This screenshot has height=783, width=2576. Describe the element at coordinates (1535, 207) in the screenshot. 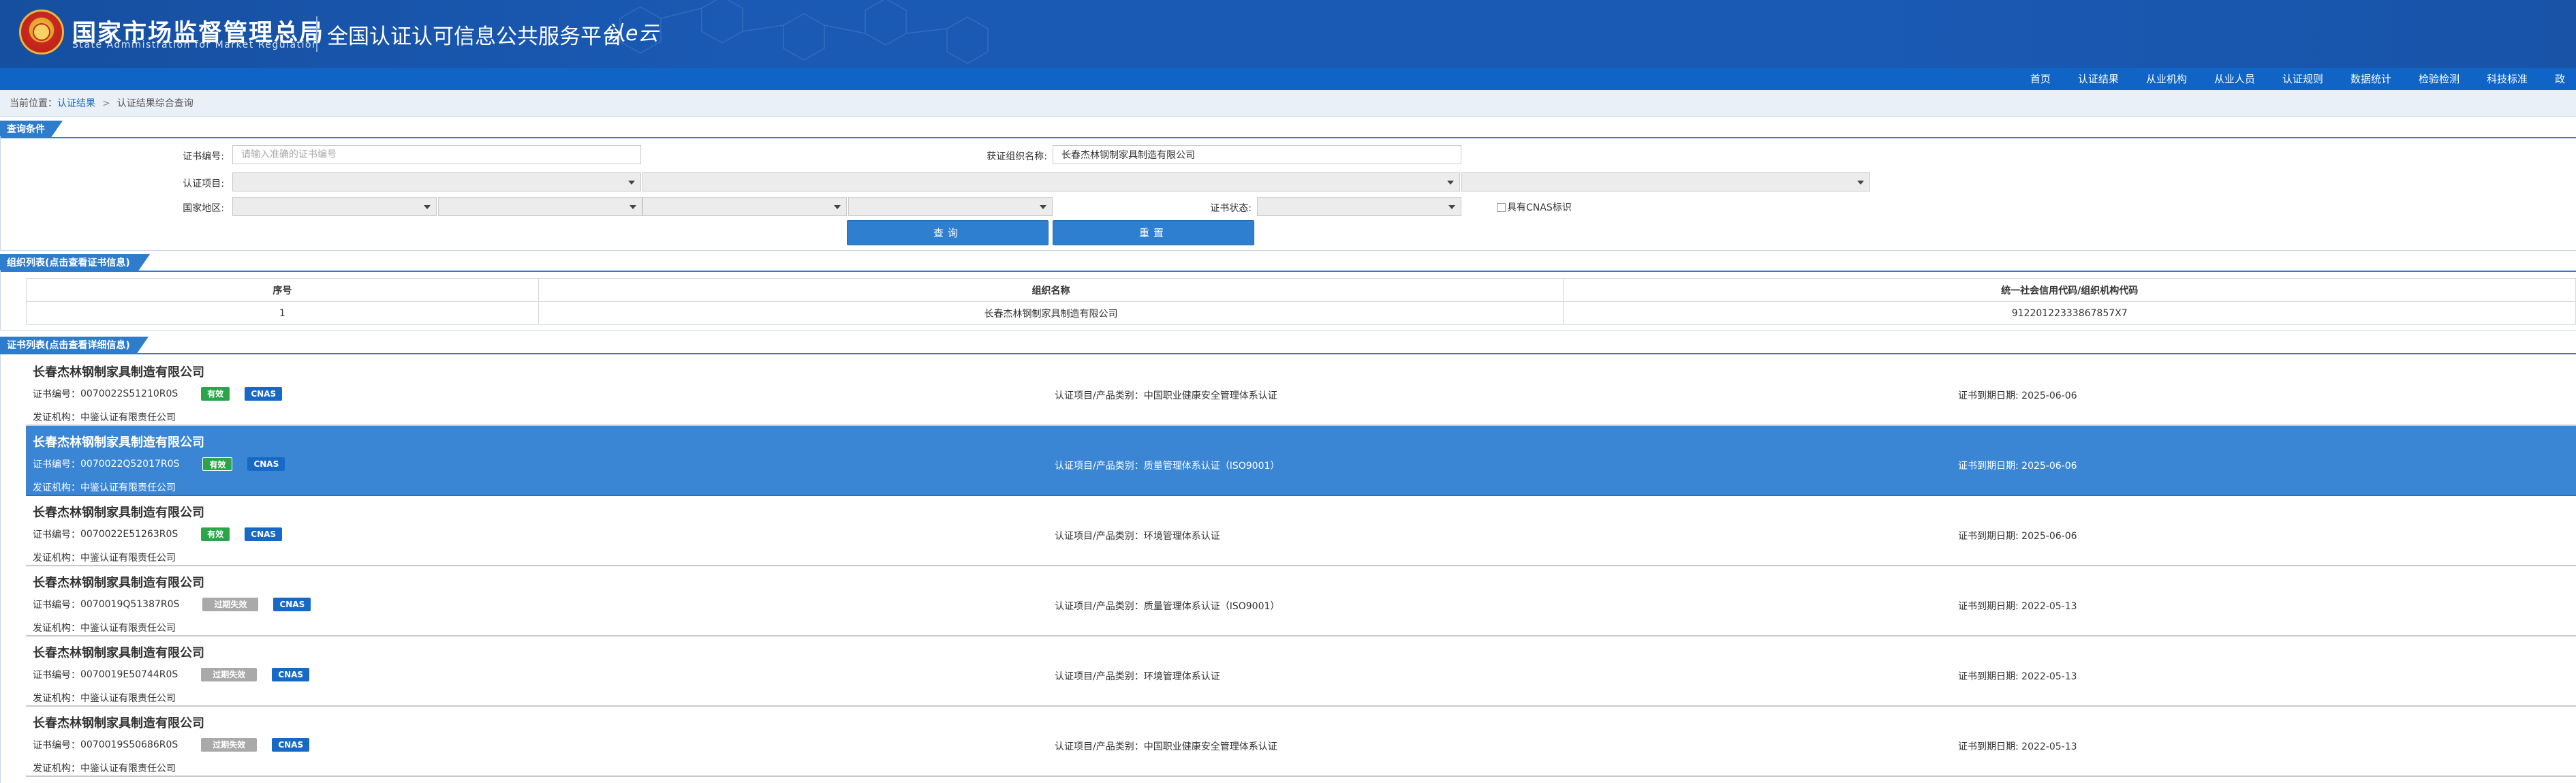

I see `cnas-checkbox: 具有CNAS标识` at that location.